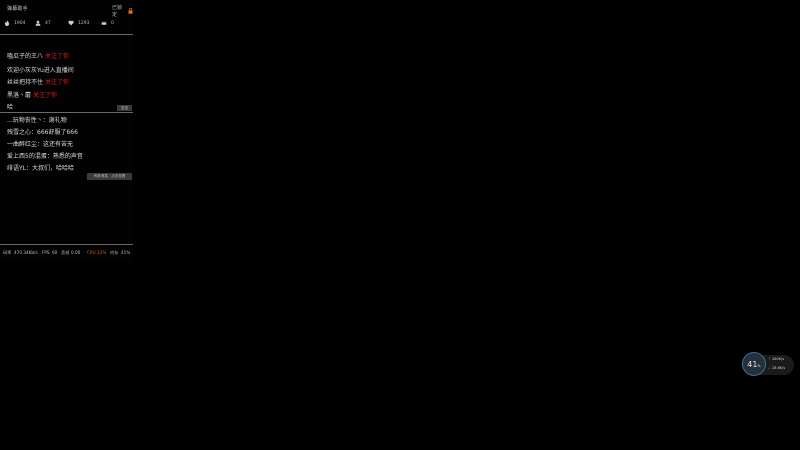  I want to click on download-arrow-icon: ↓, so click(769, 368).